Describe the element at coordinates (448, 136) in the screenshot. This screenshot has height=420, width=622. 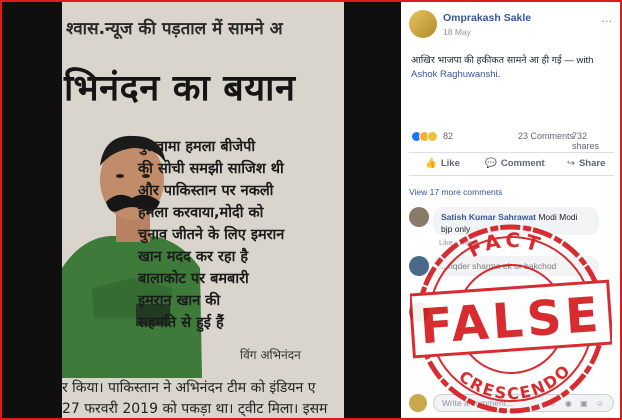
I see `reaction-count: 82` at that location.